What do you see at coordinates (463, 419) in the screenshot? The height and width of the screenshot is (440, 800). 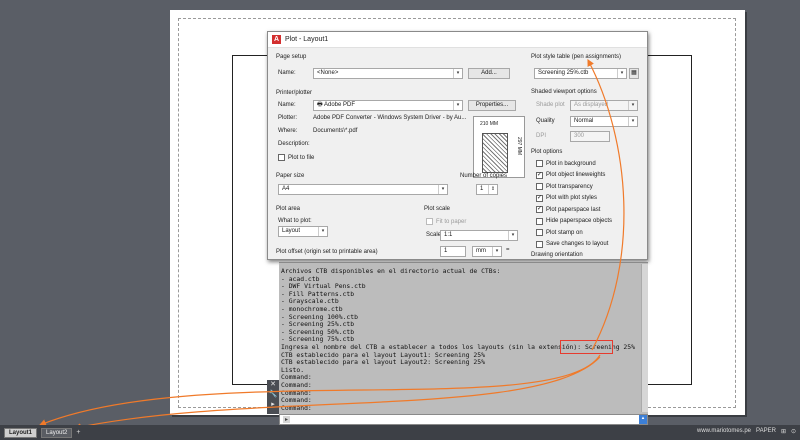 I see `command-input: ▸ ▴` at bounding box center [463, 419].